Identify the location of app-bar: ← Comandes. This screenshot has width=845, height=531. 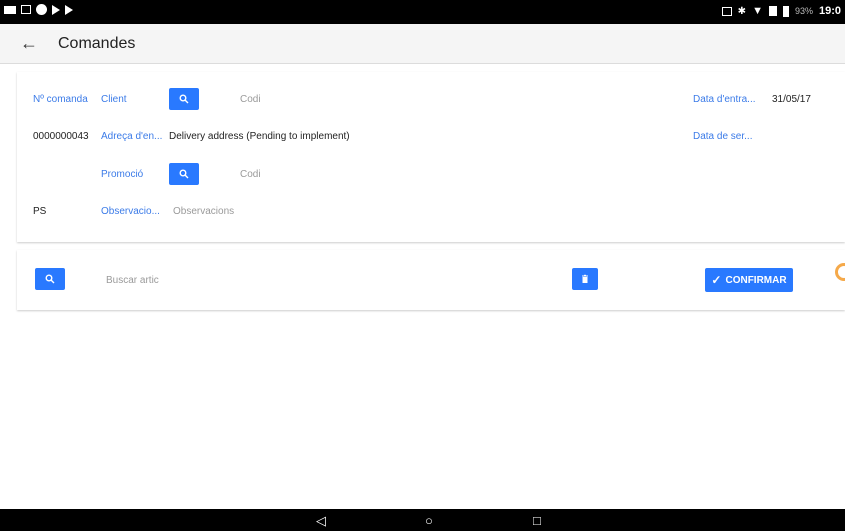
(422, 44).